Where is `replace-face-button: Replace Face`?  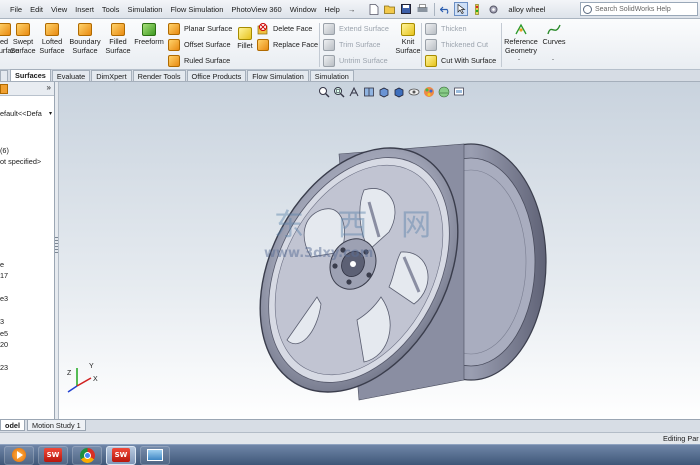
replace-face-button: Replace Face is located at coordinates (287, 44).